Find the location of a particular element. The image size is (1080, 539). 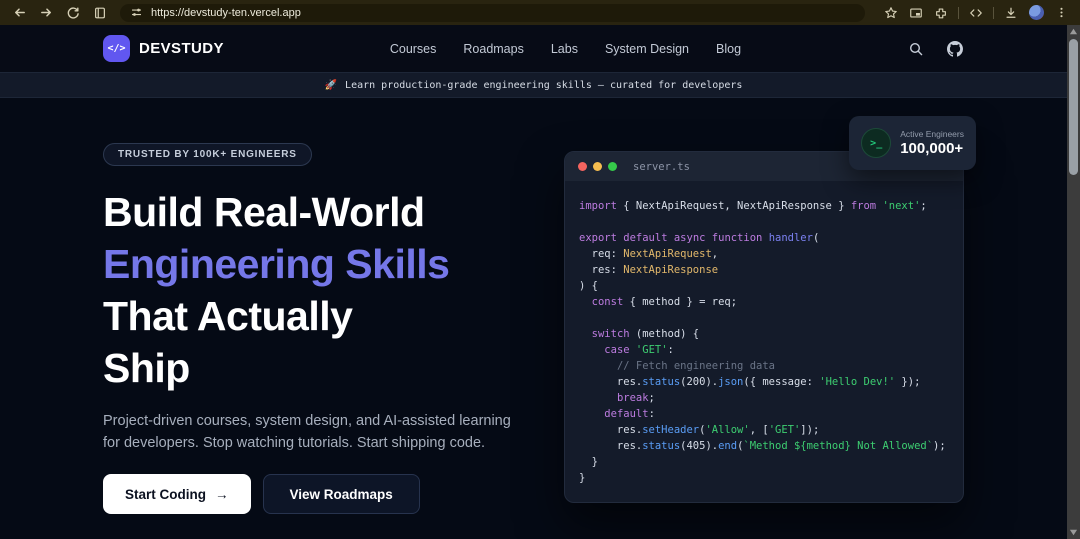

toolbar-actions is located at coordinates (976, 13).